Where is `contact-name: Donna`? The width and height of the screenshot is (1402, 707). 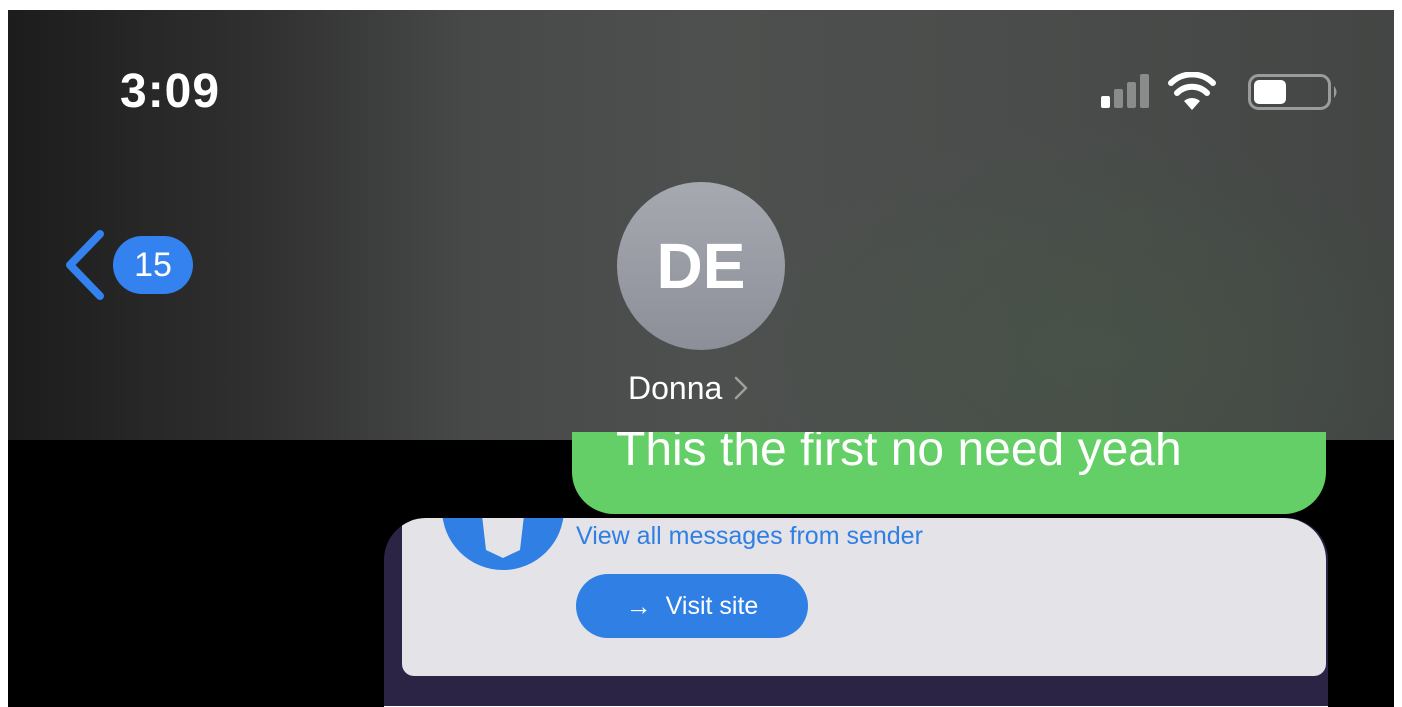 contact-name: Donna is located at coordinates (675, 387).